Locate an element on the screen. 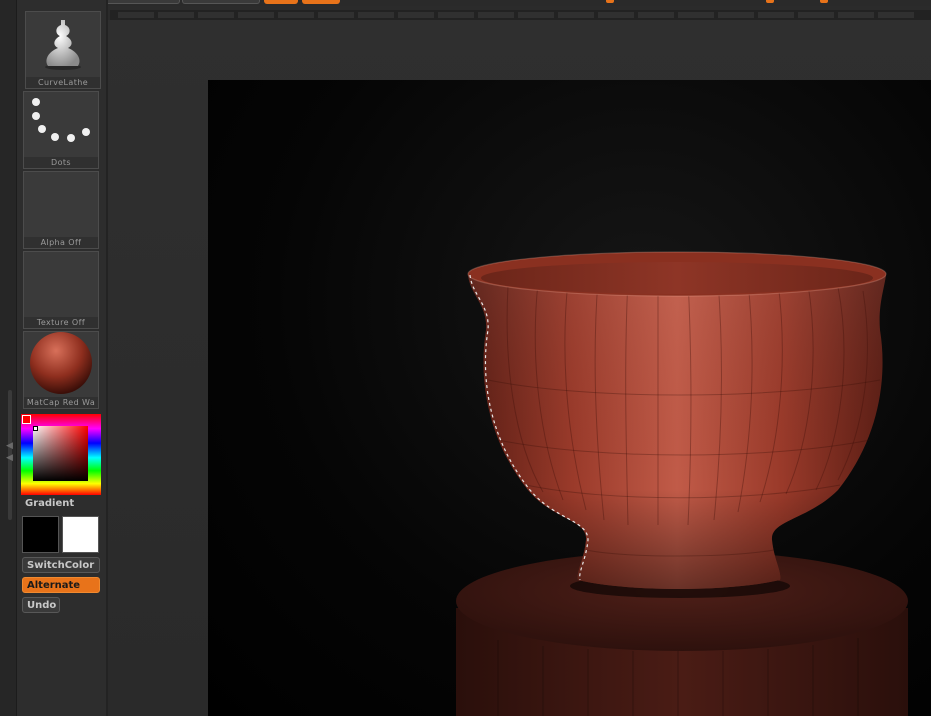 This screenshot has width=931, height=716. texture-preview is located at coordinates (61, 284).